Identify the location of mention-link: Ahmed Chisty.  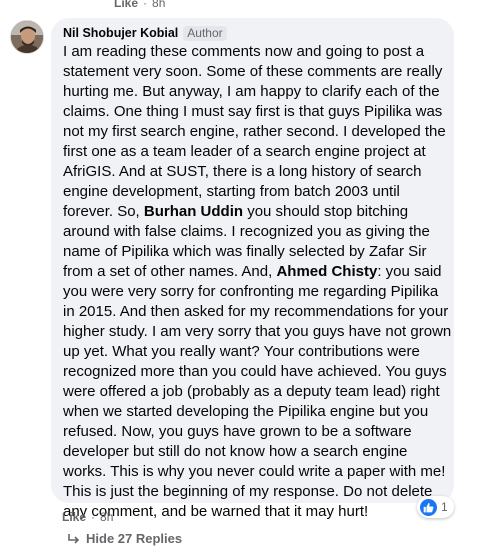
(326, 271).